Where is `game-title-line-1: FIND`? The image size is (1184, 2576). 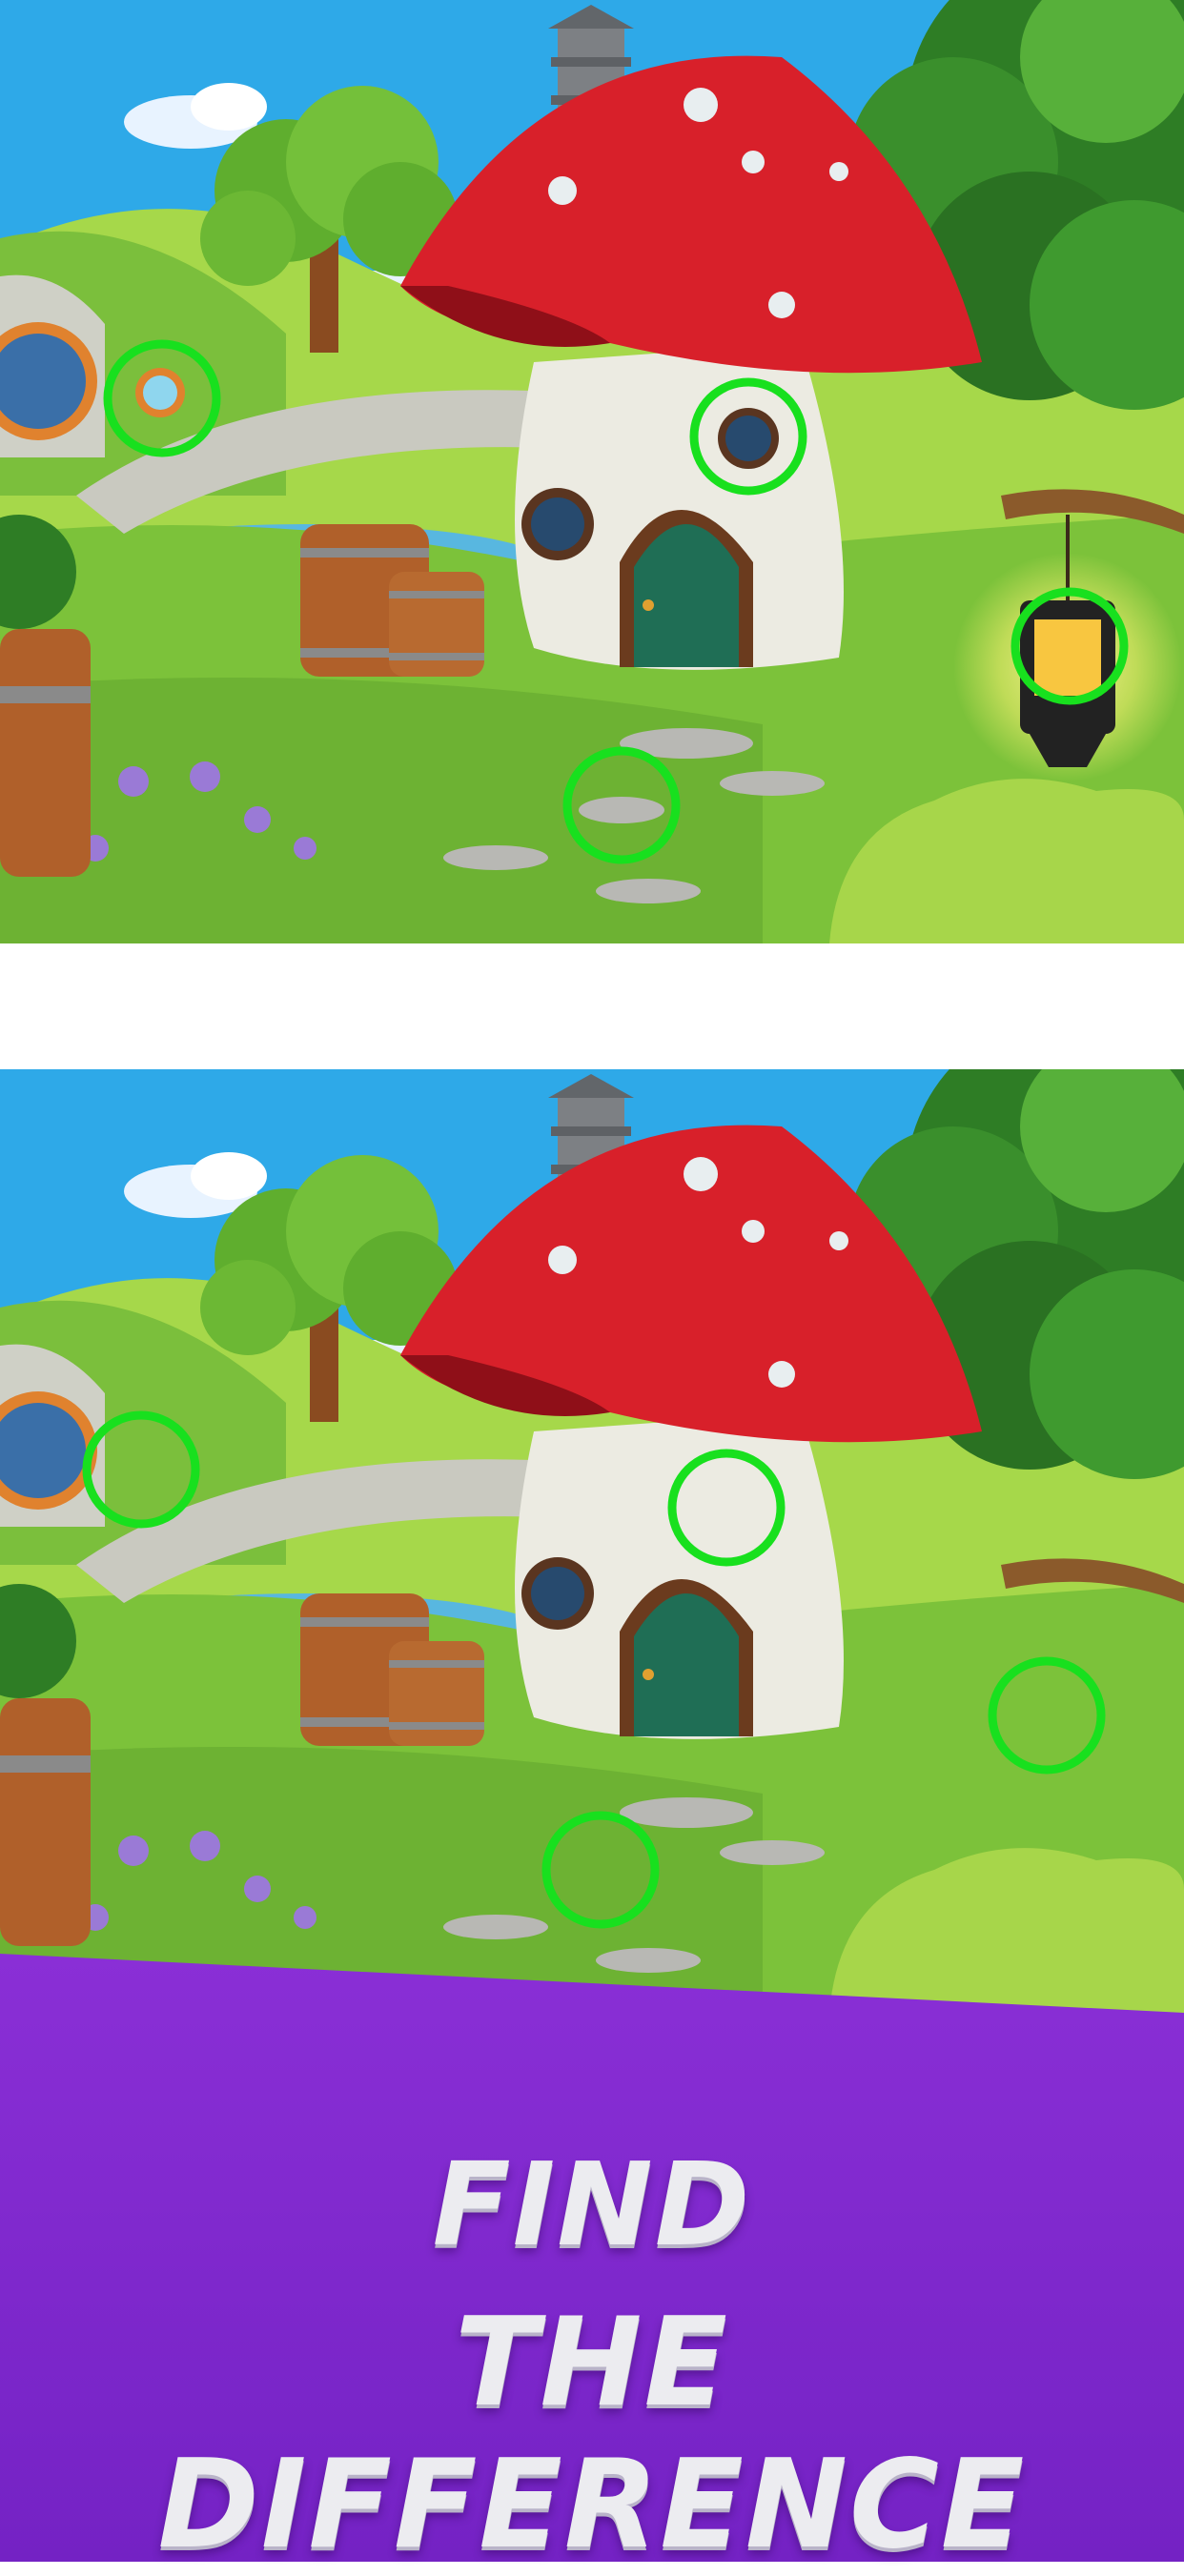
game-title-line-1: FIND is located at coordinates (592, 2206).